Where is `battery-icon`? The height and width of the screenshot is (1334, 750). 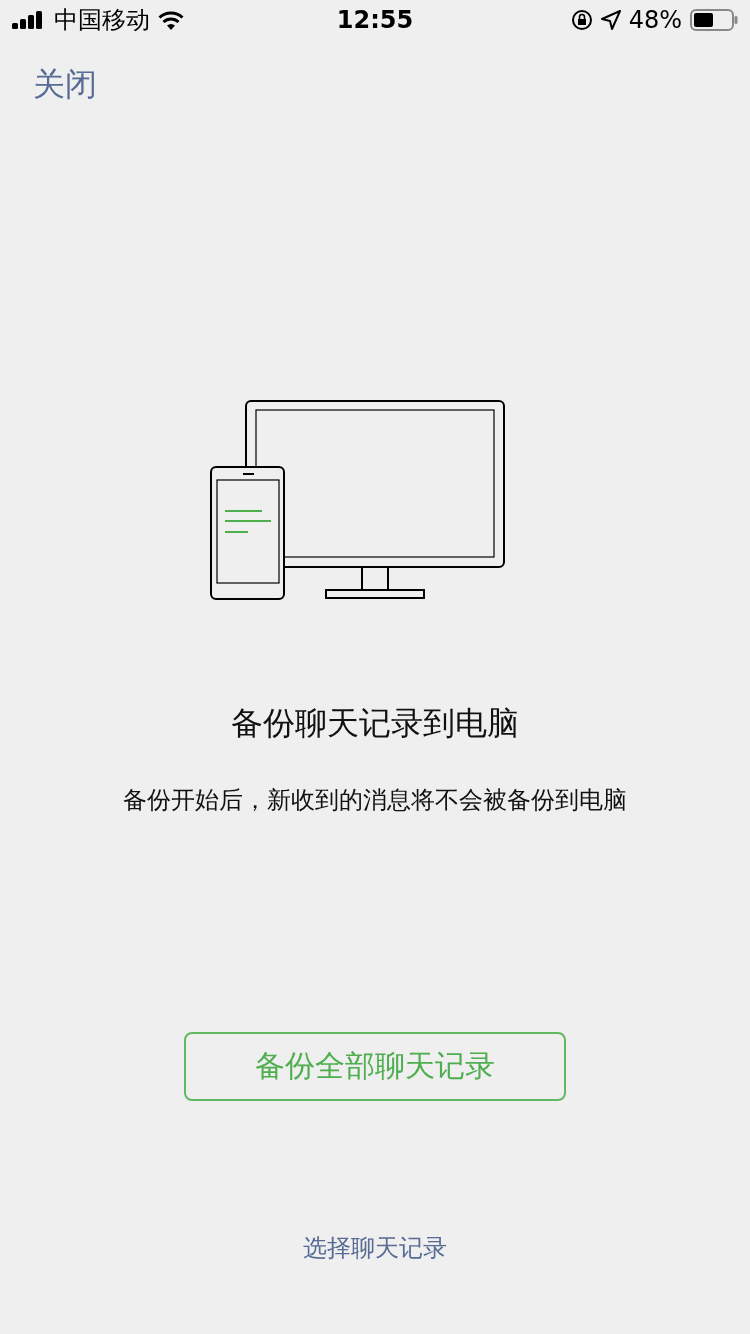 battery-icon is located at coordinates (714, 20).